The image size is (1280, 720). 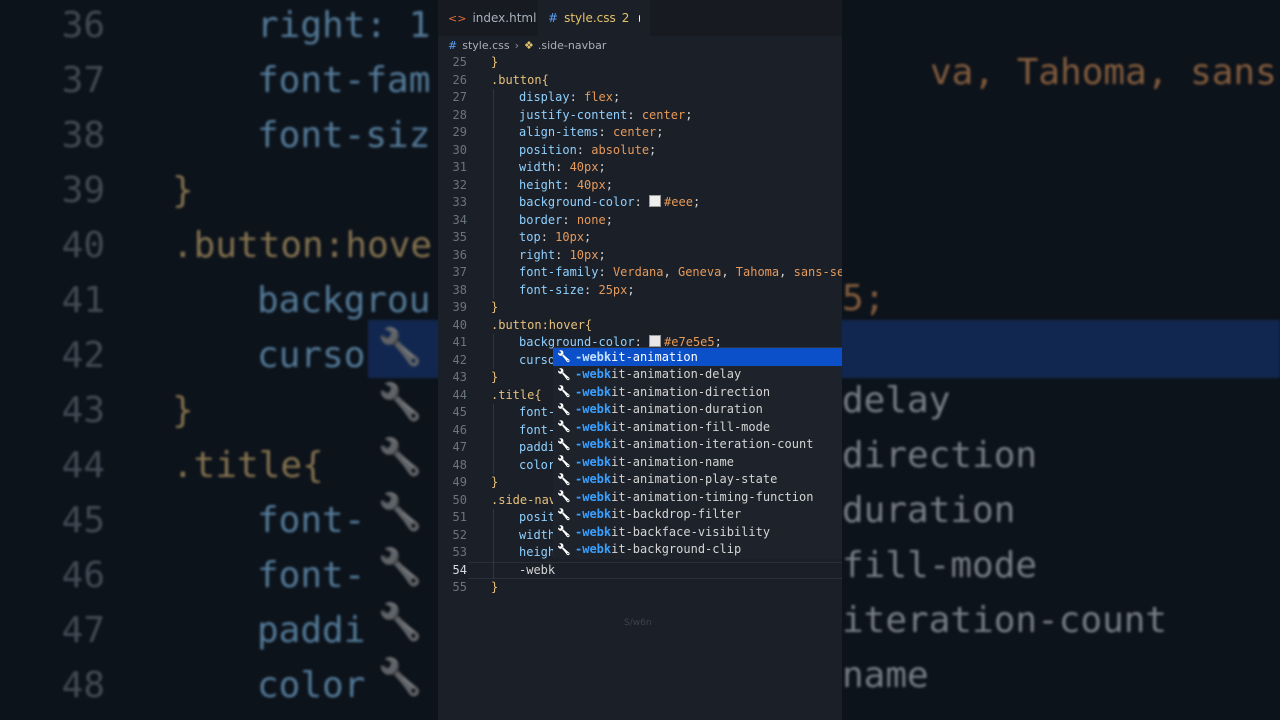 I want to click on line-number: 49, so click(x=459, y=482).